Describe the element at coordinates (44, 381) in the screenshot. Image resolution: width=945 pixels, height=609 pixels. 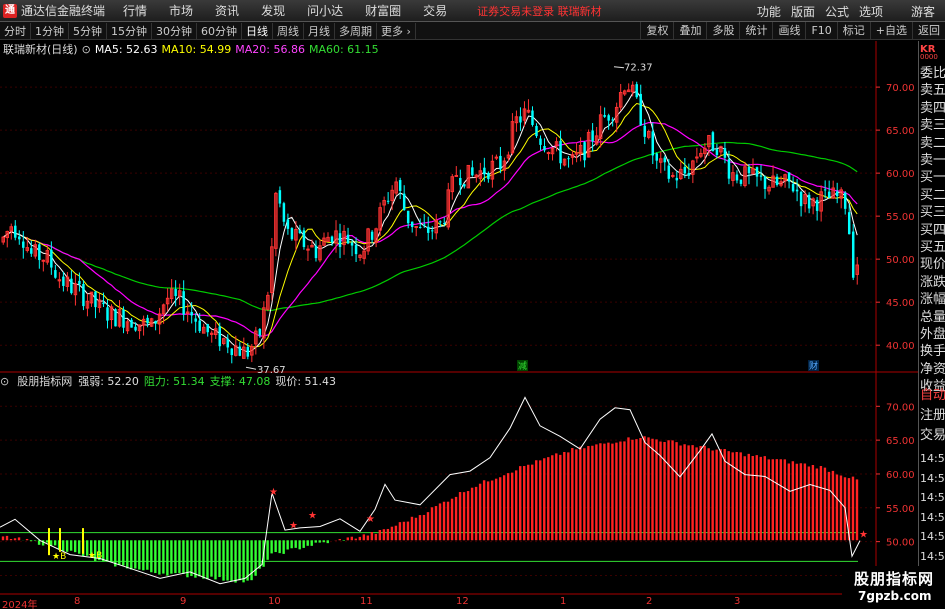
I see `indicator-name: 股朋指标网` at that location.